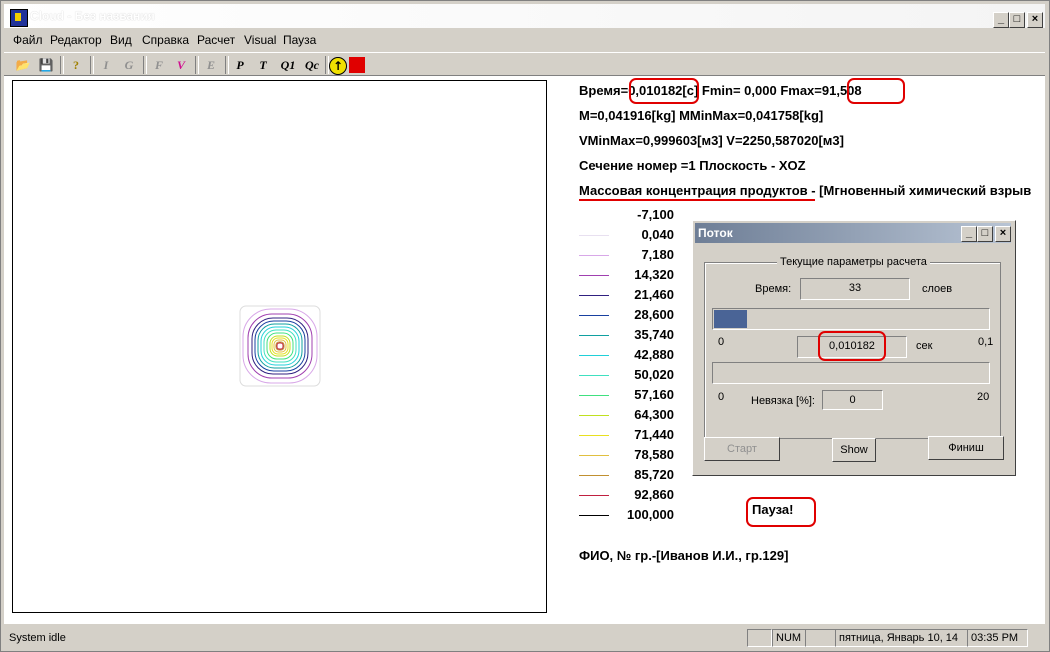 The height and width of the screenshot is (652, 1050). What do you see at coordinates (211, 65) in the screenshot?
I see `e-icon: E` at bounding box center [211, 65].